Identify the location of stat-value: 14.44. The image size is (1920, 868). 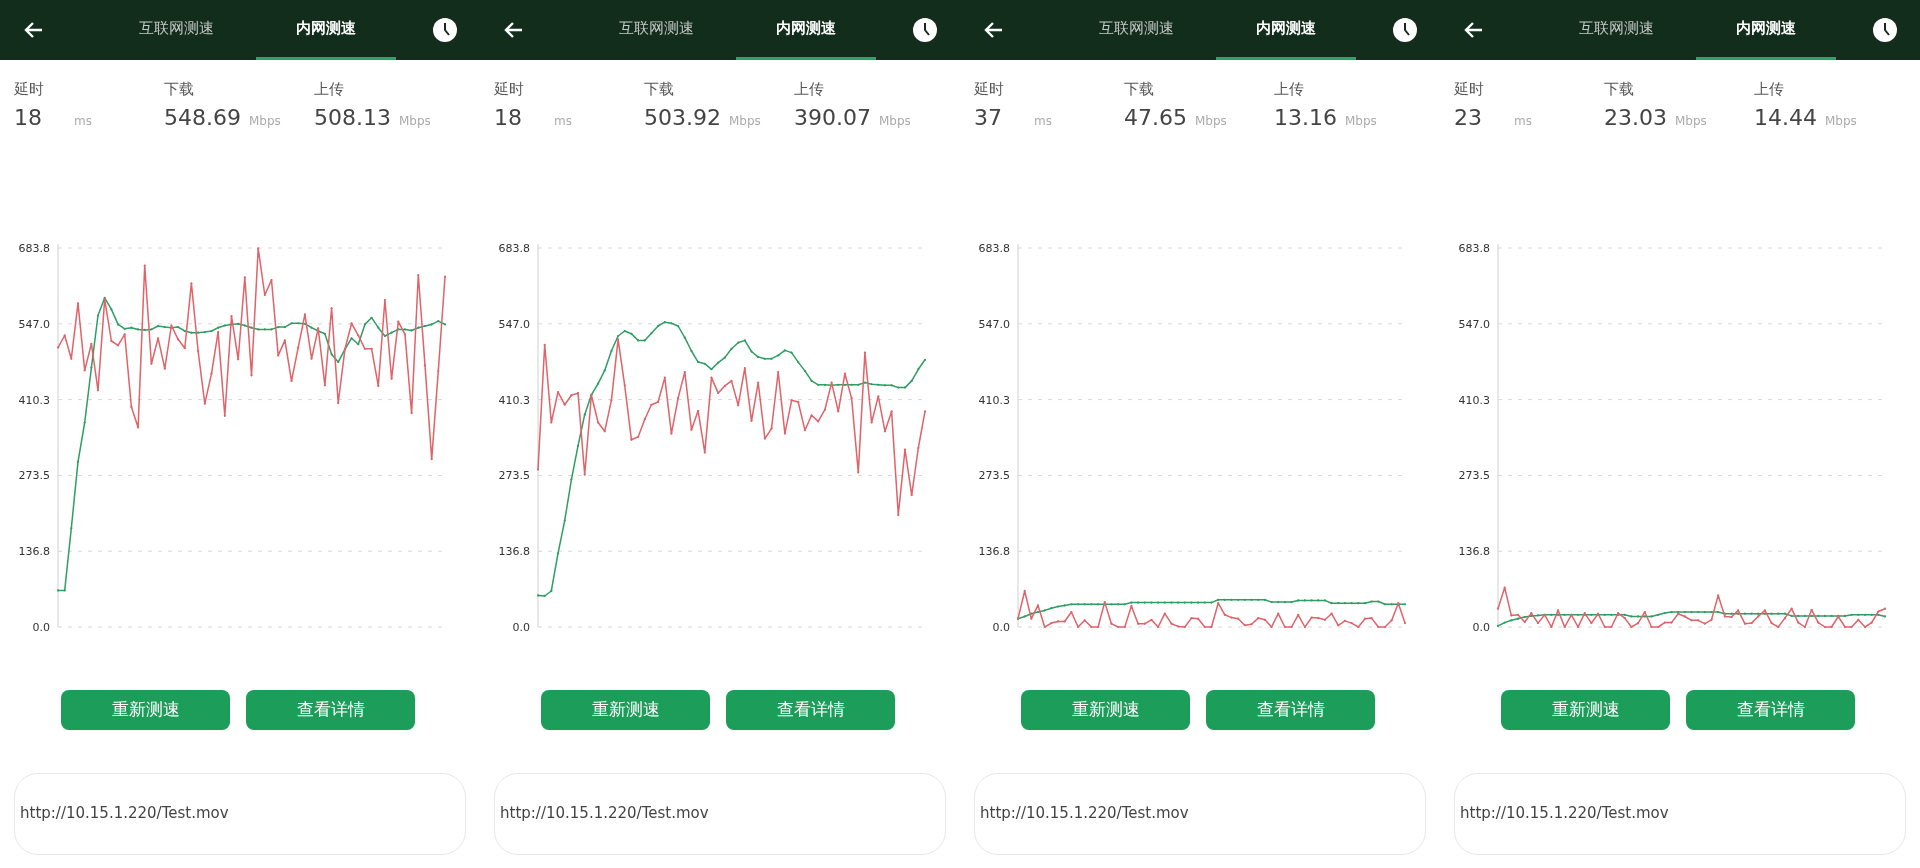
(1785, 117).